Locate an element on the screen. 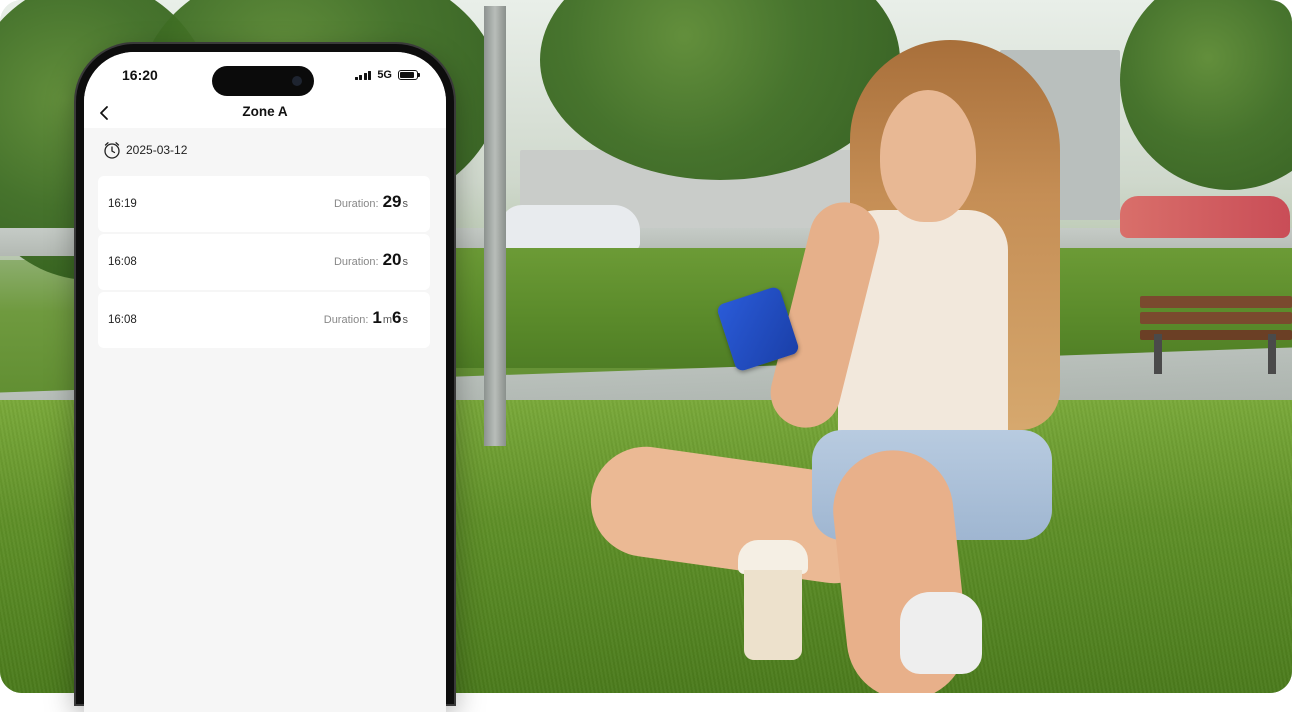  record-duration: Duration: 29 s is located at coordinates (371, 202).